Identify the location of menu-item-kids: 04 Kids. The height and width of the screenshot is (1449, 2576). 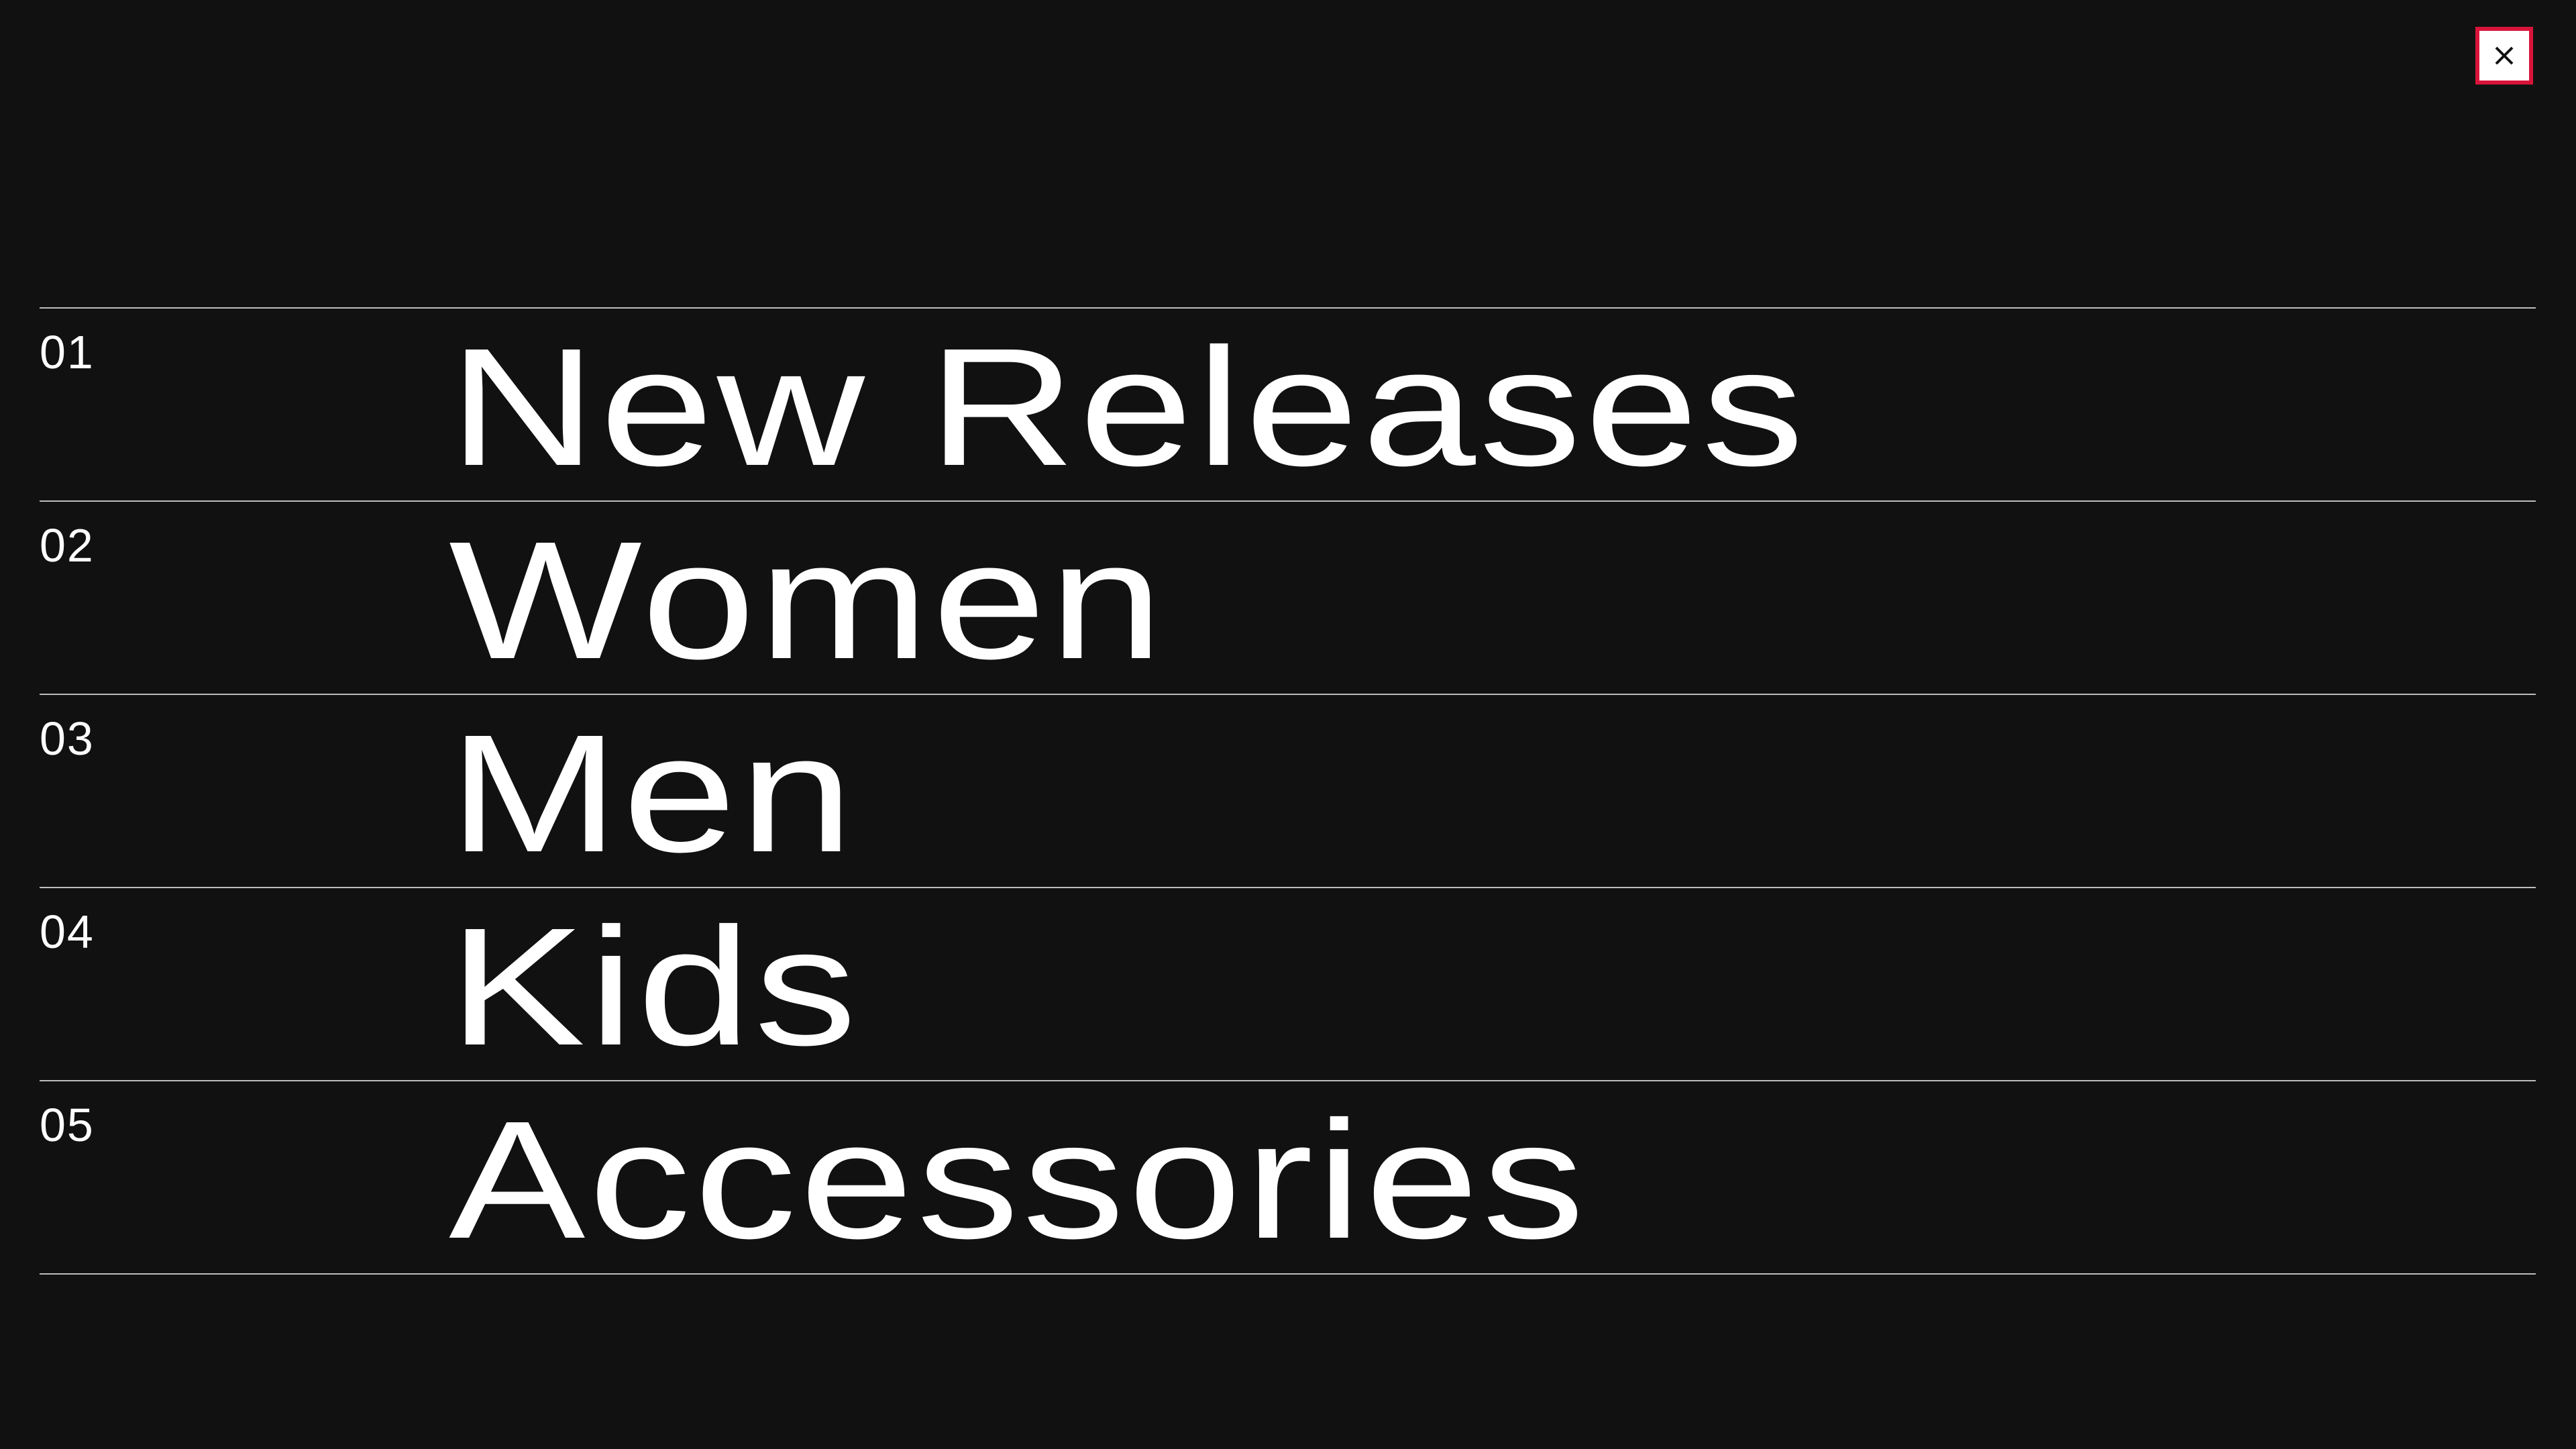
(1288, 984).